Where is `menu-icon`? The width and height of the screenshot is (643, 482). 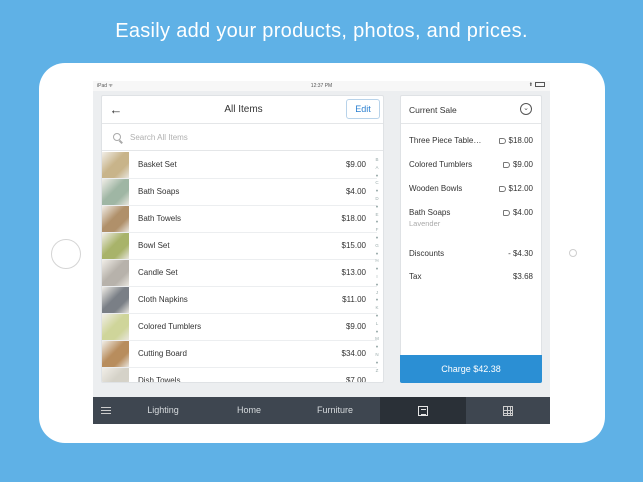
menu-icon is located at coordinates (106, 410).